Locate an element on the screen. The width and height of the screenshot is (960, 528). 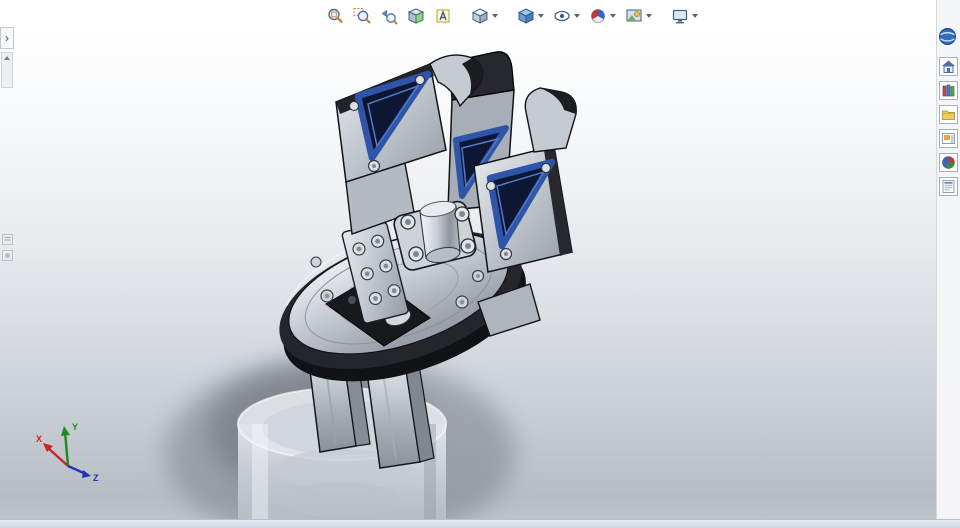
reference-triad: X Y Z is located at coordinates (69, 451).